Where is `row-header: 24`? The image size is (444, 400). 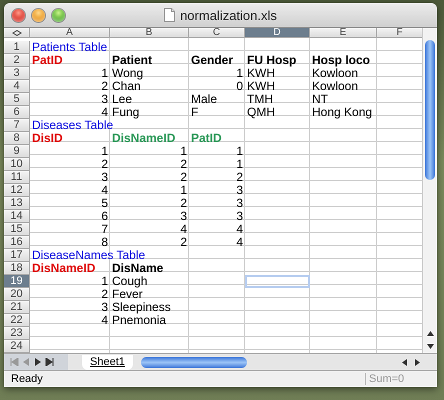 row-header: 24 is located at coordinates (17, 346).